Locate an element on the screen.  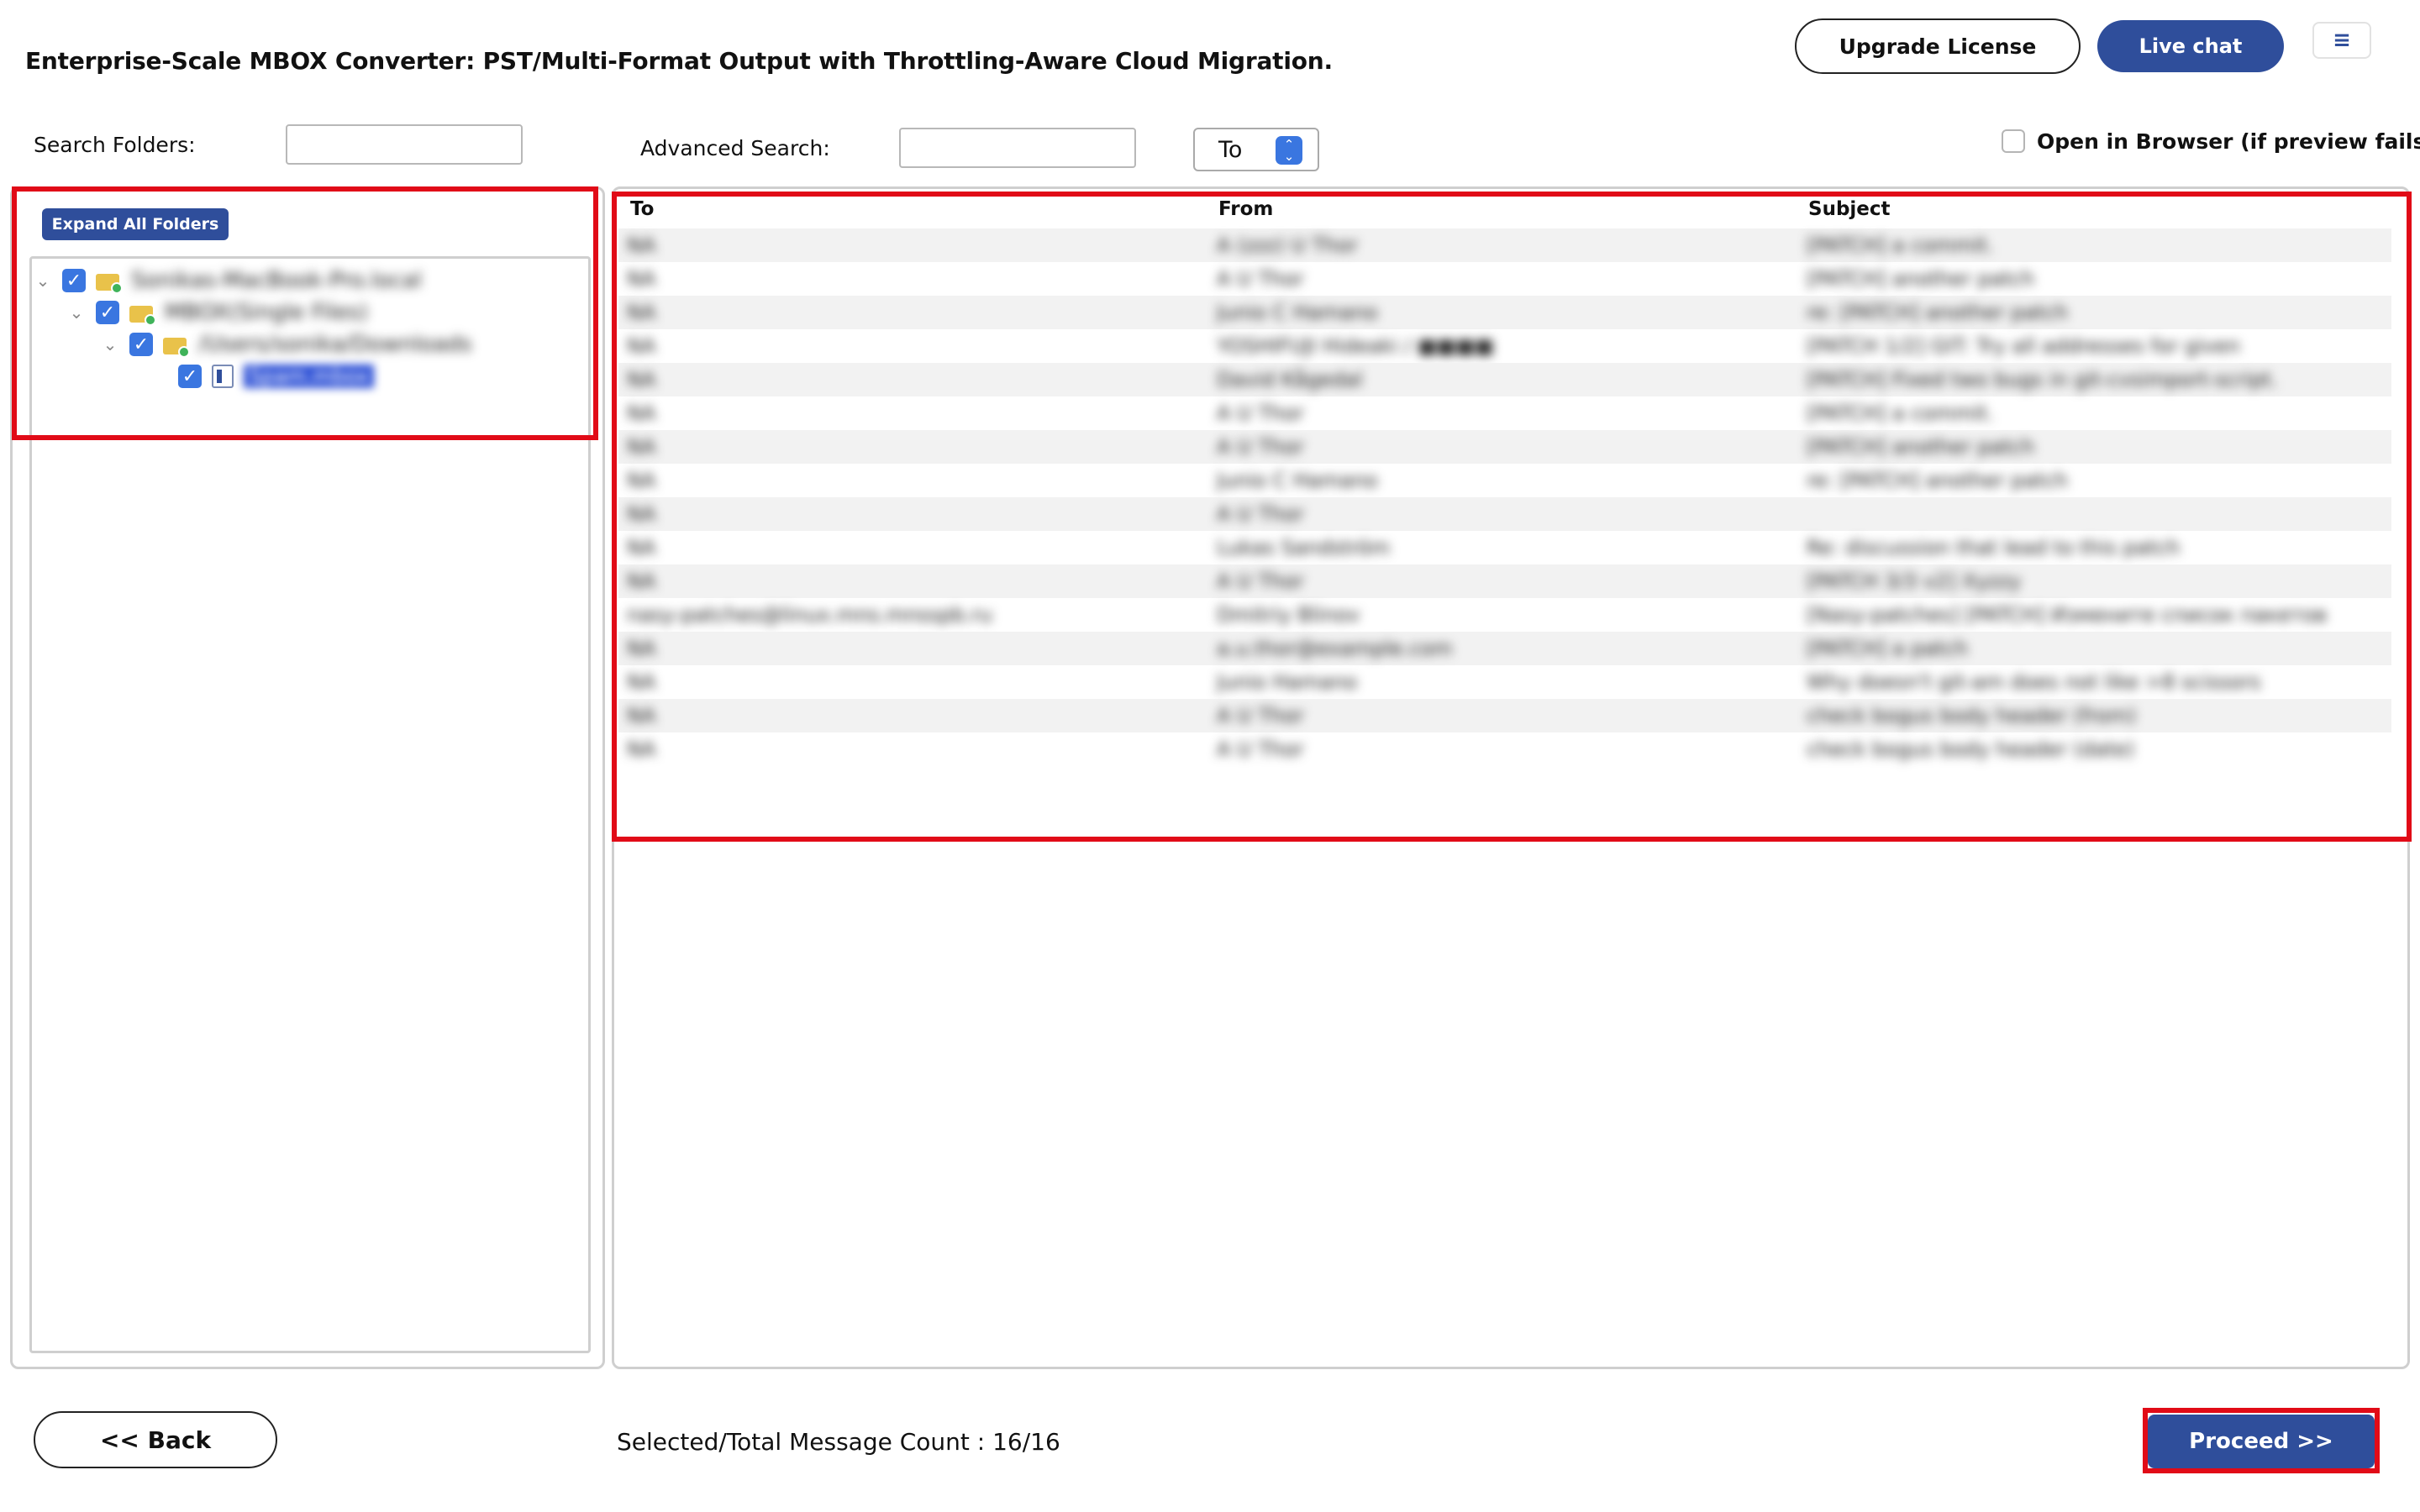
column-header-to: To is located at coordinates (642, 209).